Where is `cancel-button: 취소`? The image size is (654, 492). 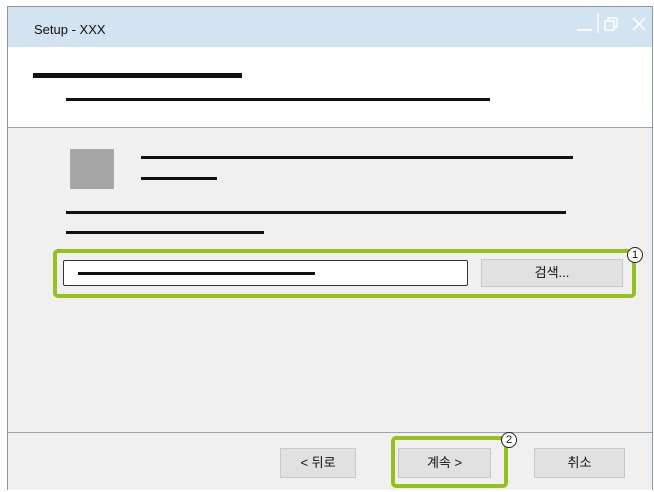
cancel-button: 취소 is located at coordinates (579, 463).